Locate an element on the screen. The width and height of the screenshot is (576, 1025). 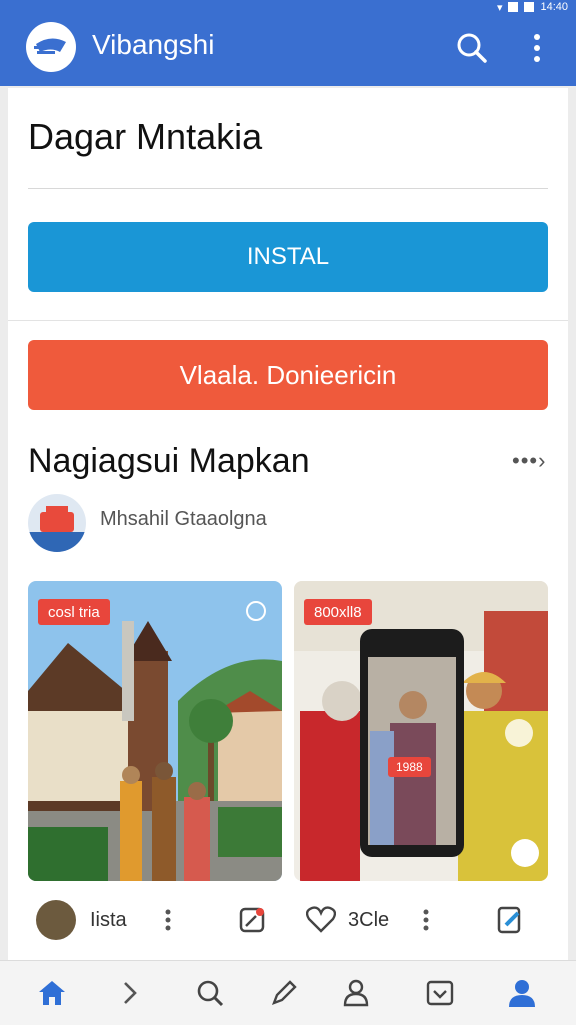
page-title: Dagar Mntakia is located at coordinates (145, 136).